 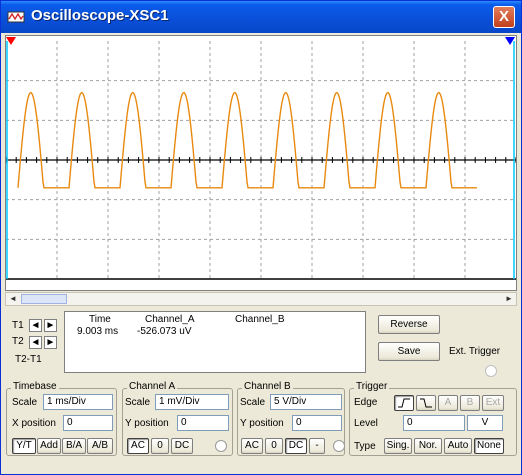 I want to click on t2-left-arrow-icon: ◄, so click(x=35, y=342).